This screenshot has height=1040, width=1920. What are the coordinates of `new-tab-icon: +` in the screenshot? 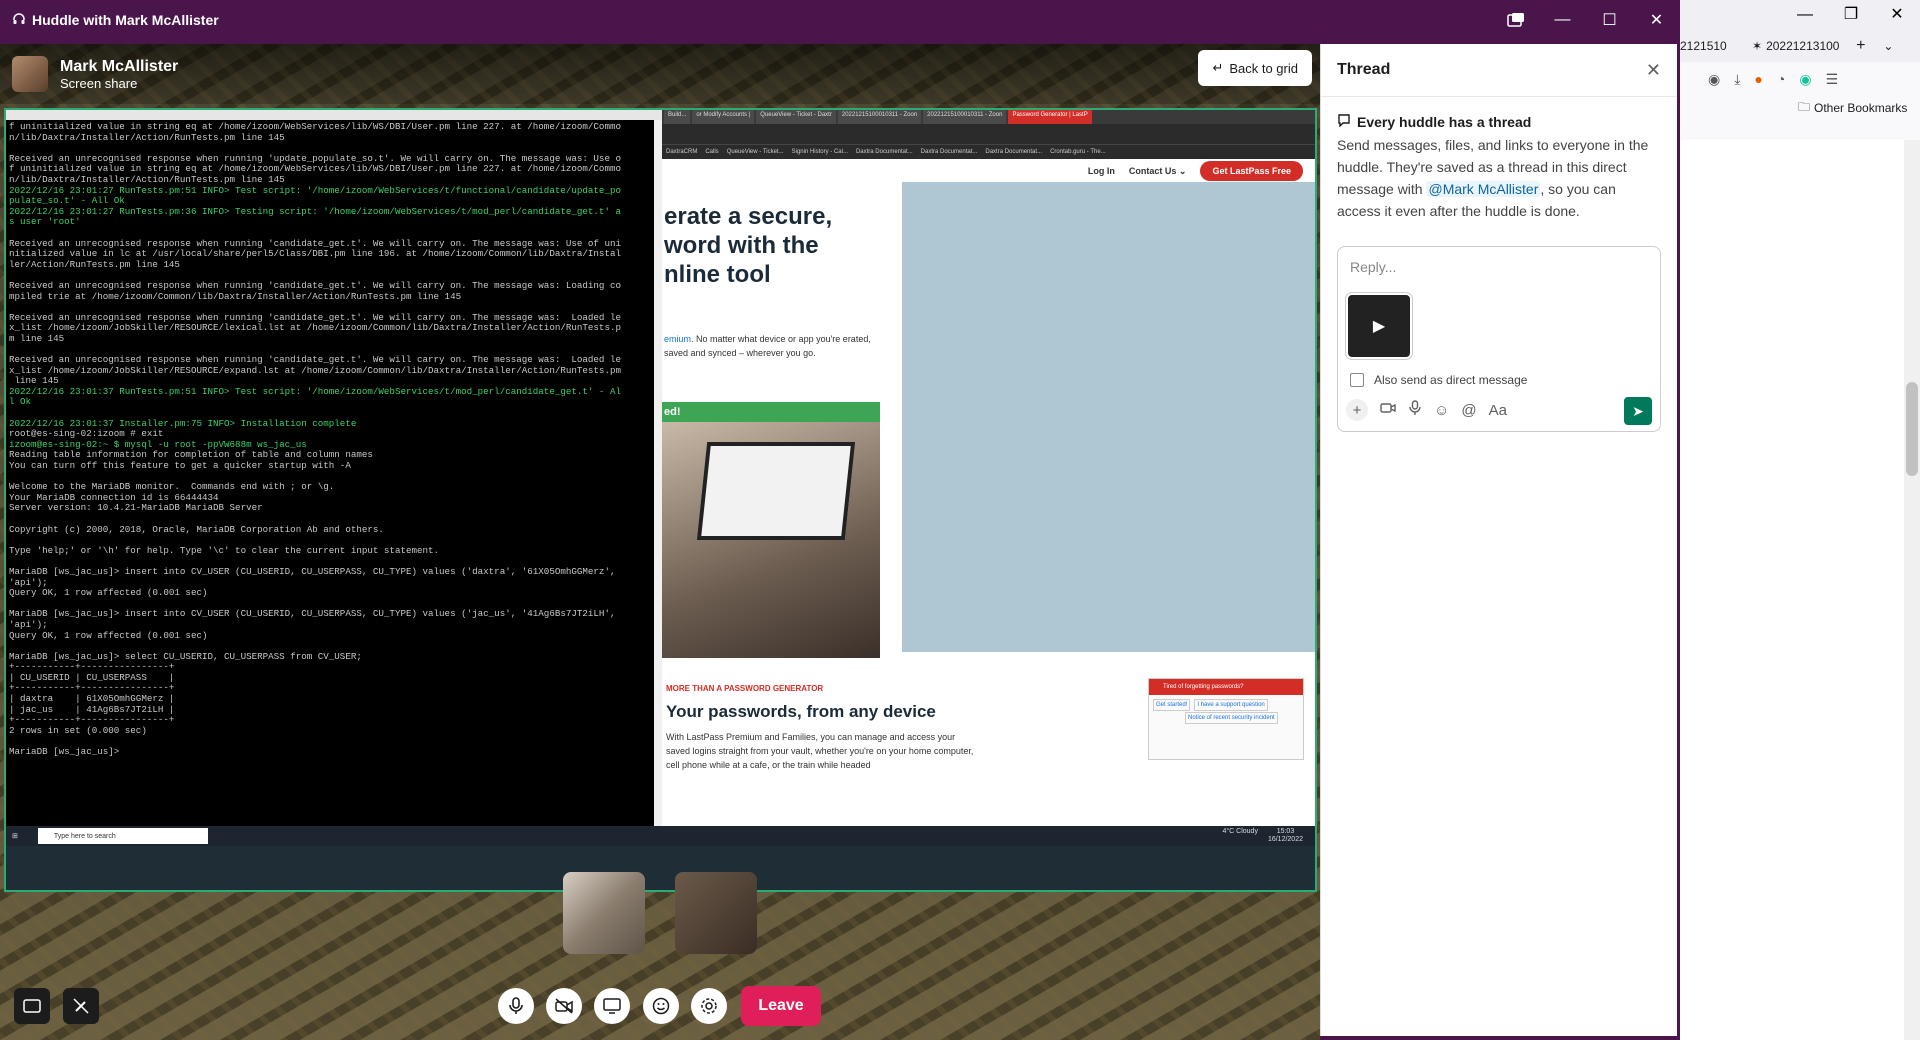 It's located at (1860, 46).